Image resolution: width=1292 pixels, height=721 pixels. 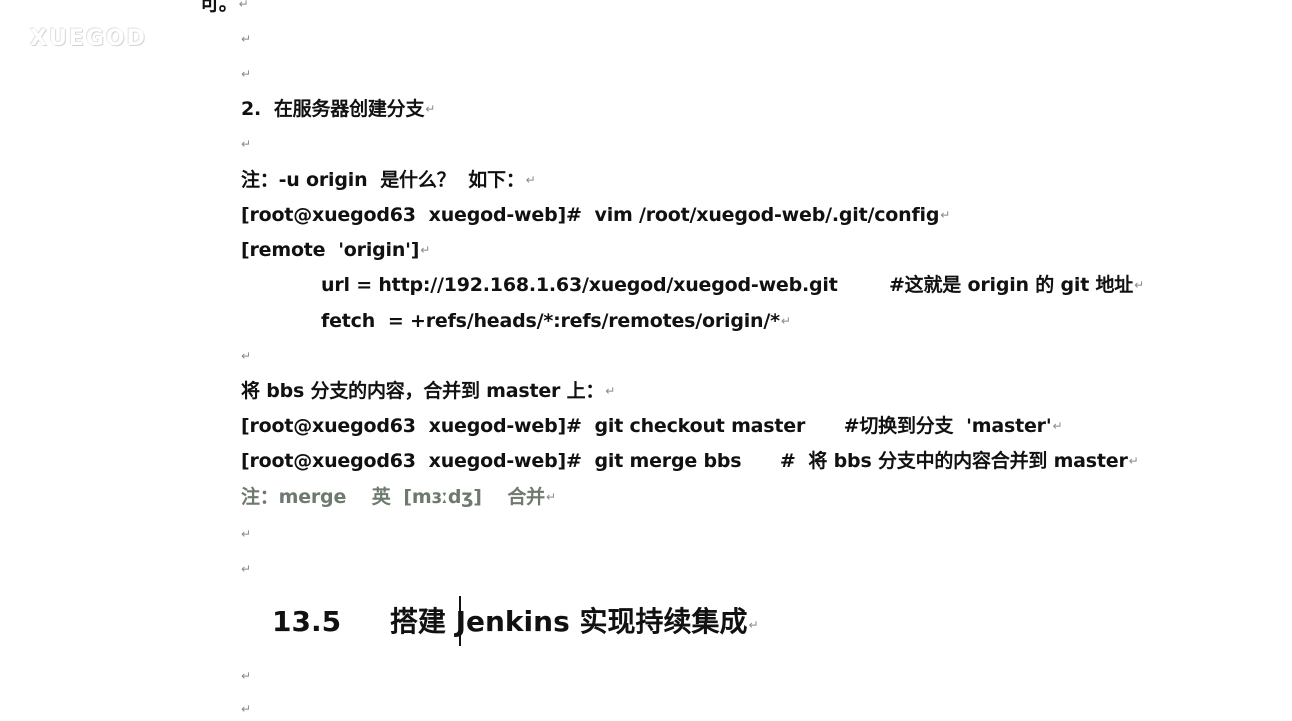 I want to click on chapter-heading: 13.5 搭建 Jenkins 实现持续集成↵, so click(x=515, y=623).